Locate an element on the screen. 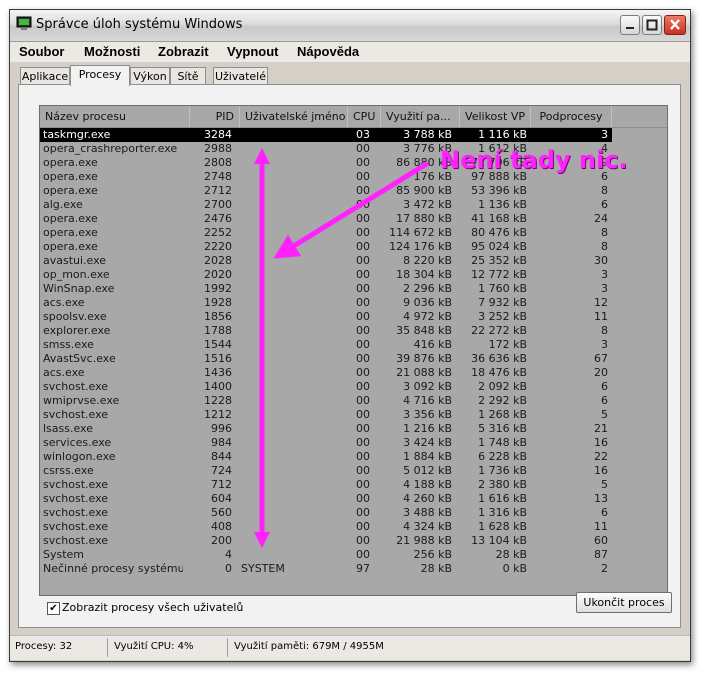  process-row: svchost.exe 200 00 21 988 kB 13 104 kB 60 is located at coordinates (326, 541).